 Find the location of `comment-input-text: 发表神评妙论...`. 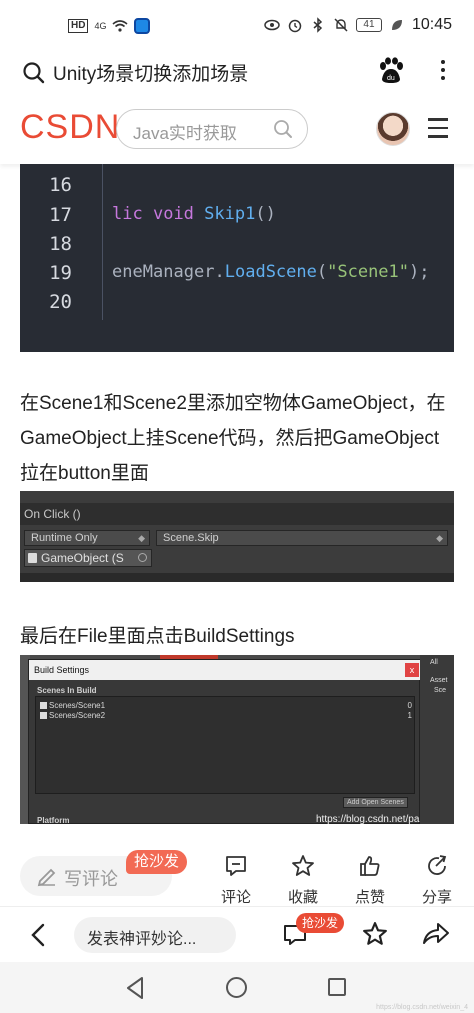

comment-input-text: 发表神评妙论... is located at coordinates (142, 939).